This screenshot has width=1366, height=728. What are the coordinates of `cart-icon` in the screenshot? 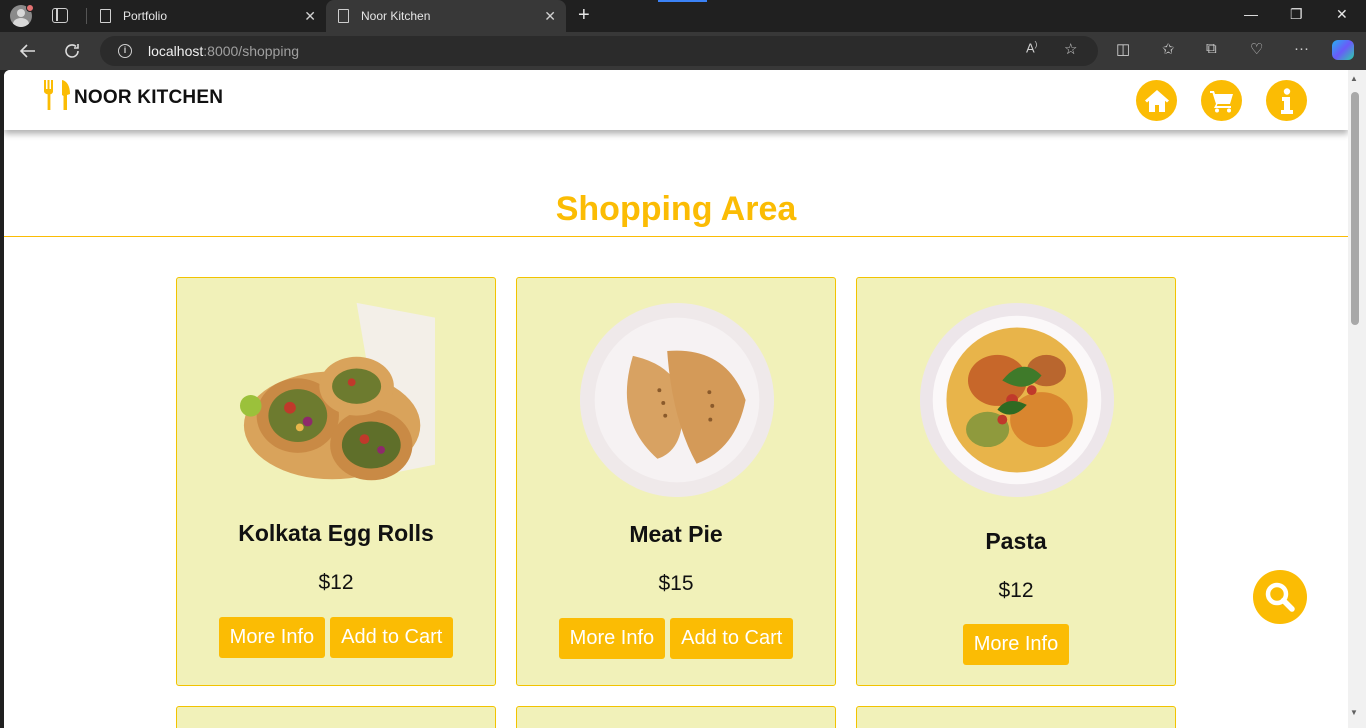 It's located at (1221, 101).